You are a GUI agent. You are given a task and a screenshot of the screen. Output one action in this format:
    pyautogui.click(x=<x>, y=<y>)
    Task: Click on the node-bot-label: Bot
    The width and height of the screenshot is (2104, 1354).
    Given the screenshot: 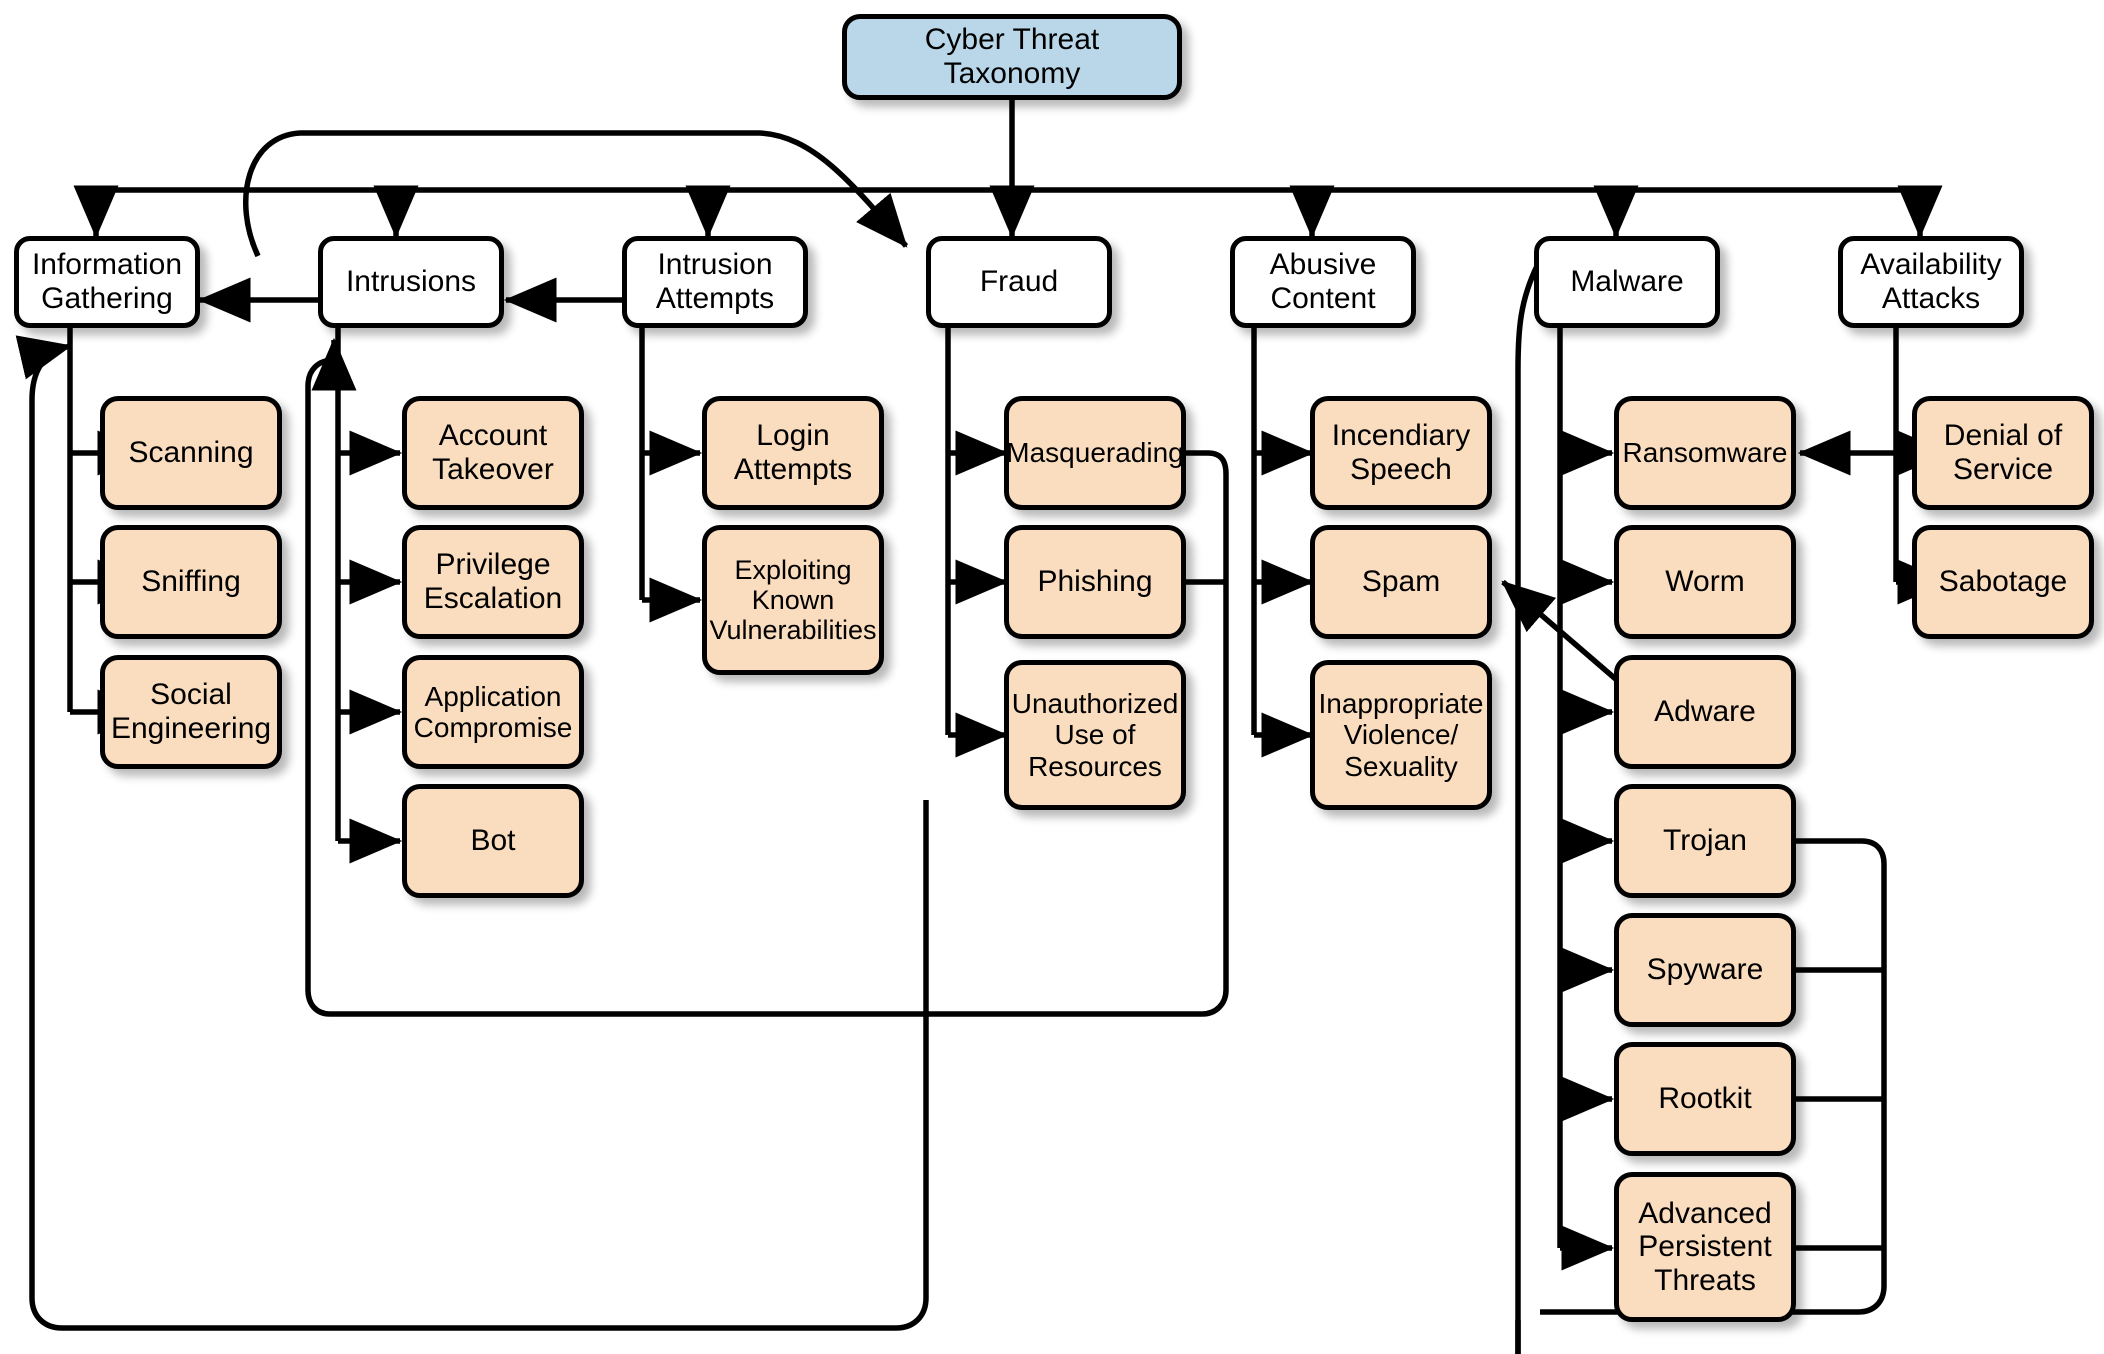 What is the action you would take?
    pyautogui.click(x=493, y=841)
    